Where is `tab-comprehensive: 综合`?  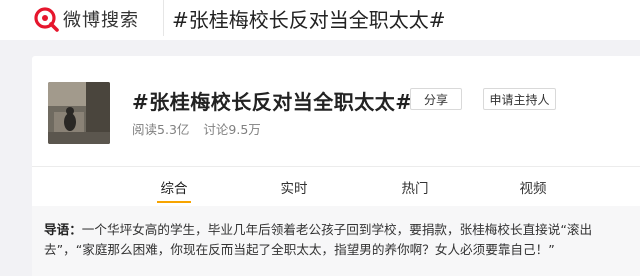
tab-comprehensive: 综合 is located at coordinates (174, 187).